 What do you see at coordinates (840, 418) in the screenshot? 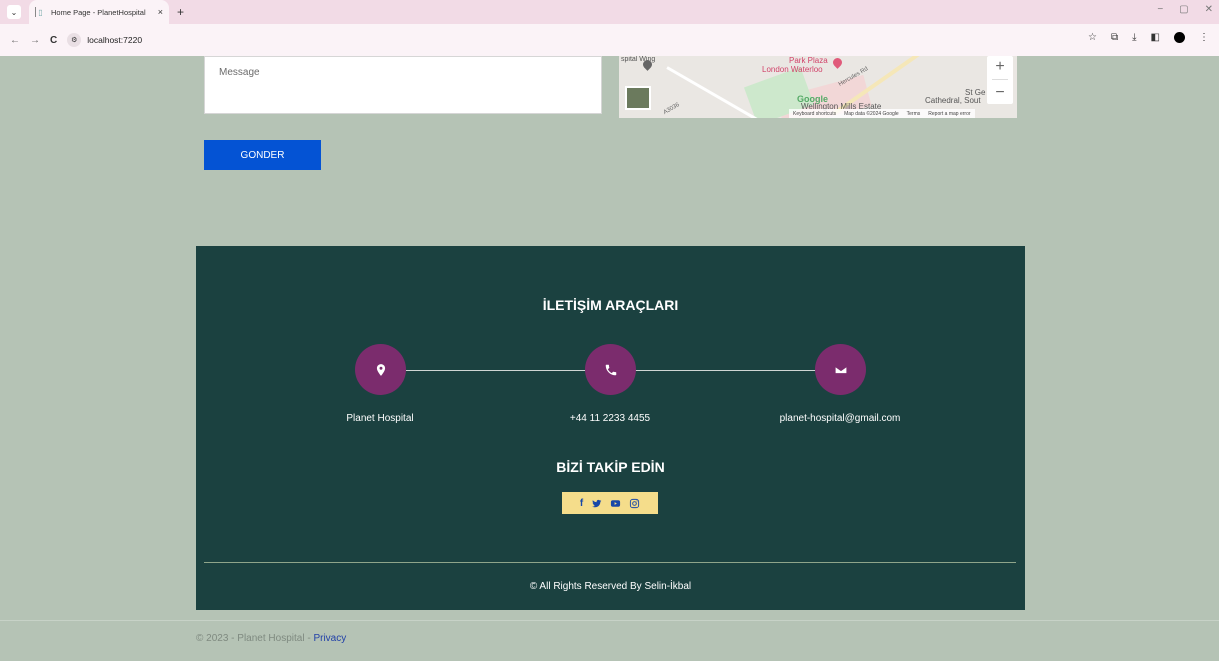
I see `email-label: planet-hospital@gmail.com` at bounding box center [840, 418].